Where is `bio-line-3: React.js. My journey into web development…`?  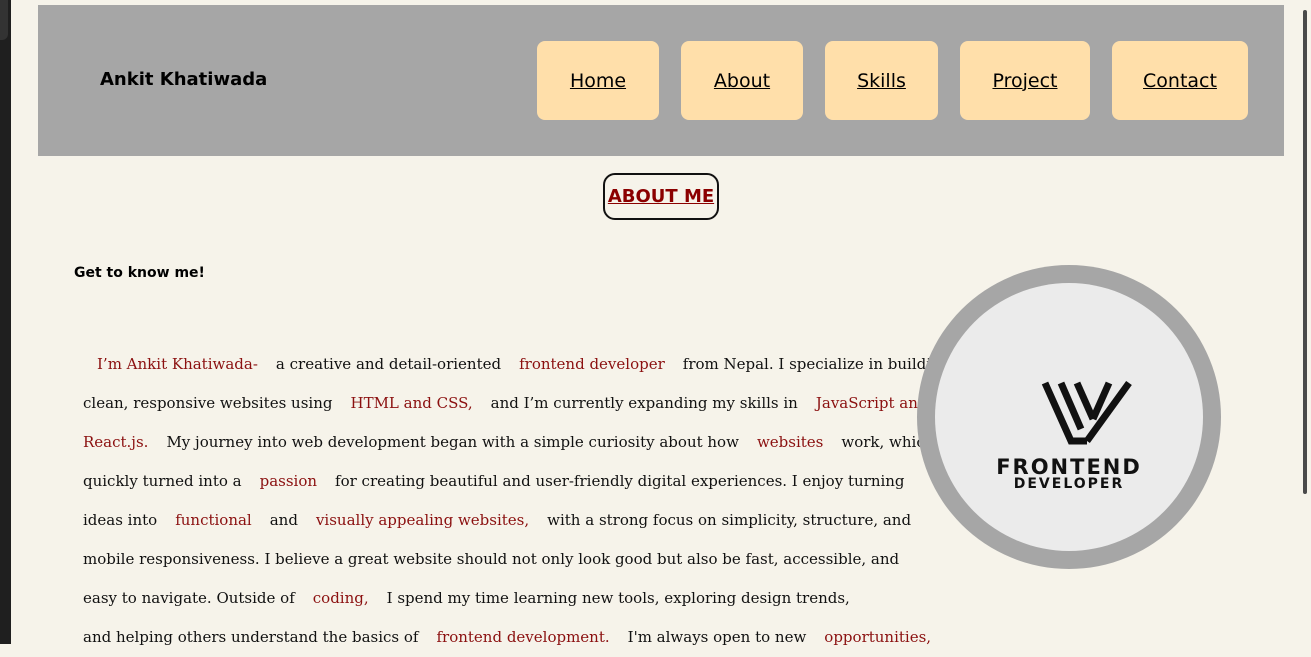 bio-line-3: React.js. My journey into web development… is located at coordinates (508, 442).